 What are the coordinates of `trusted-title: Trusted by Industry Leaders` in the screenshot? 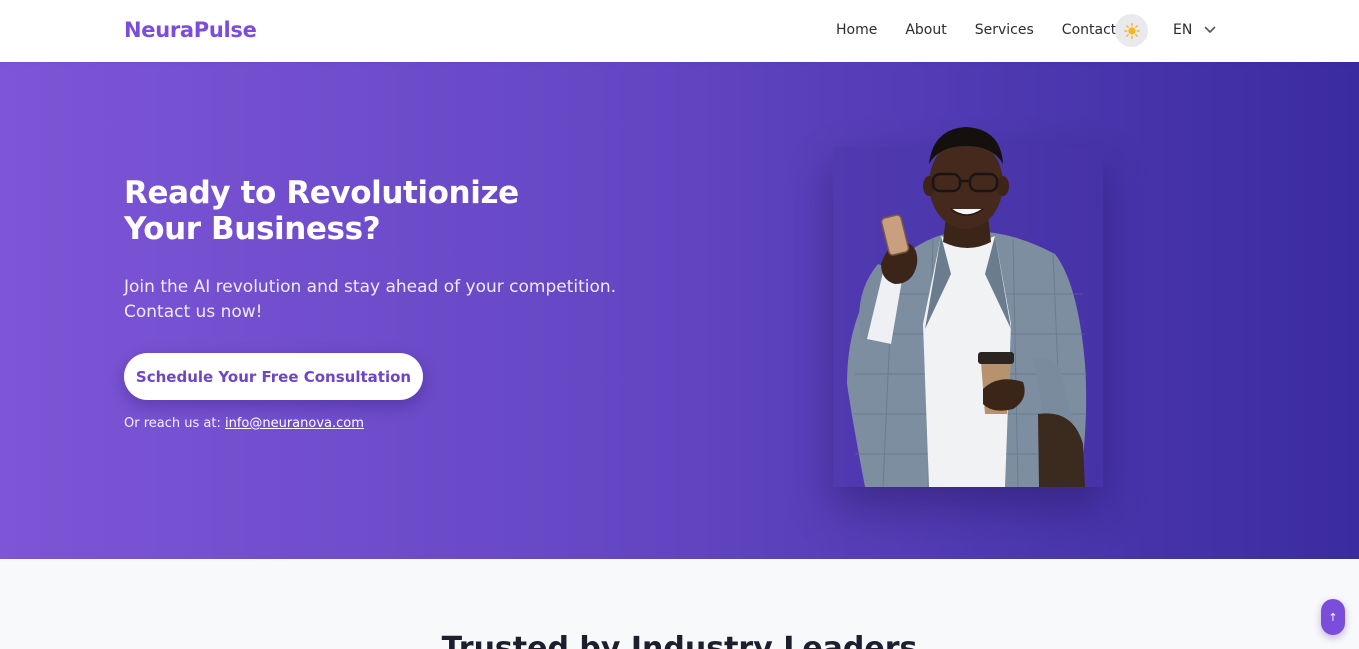 It's located at (679, 640).